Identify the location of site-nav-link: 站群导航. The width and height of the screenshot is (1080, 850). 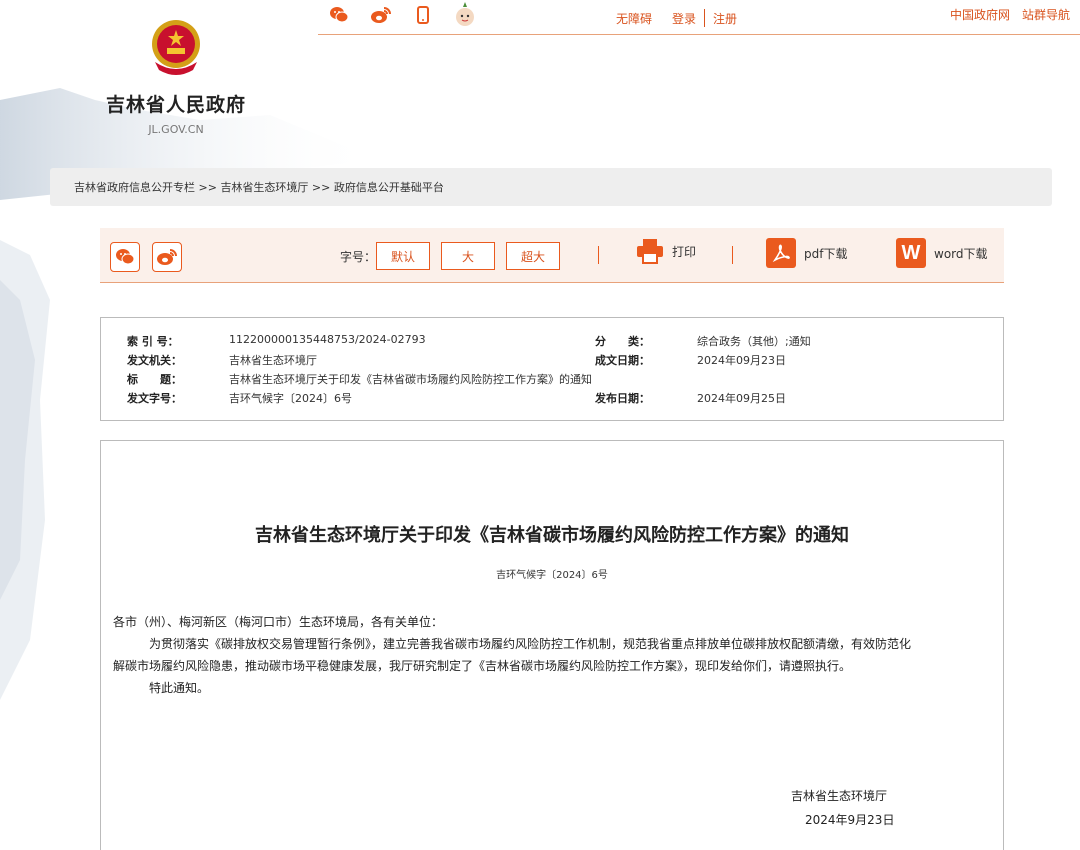
(1046, 14).